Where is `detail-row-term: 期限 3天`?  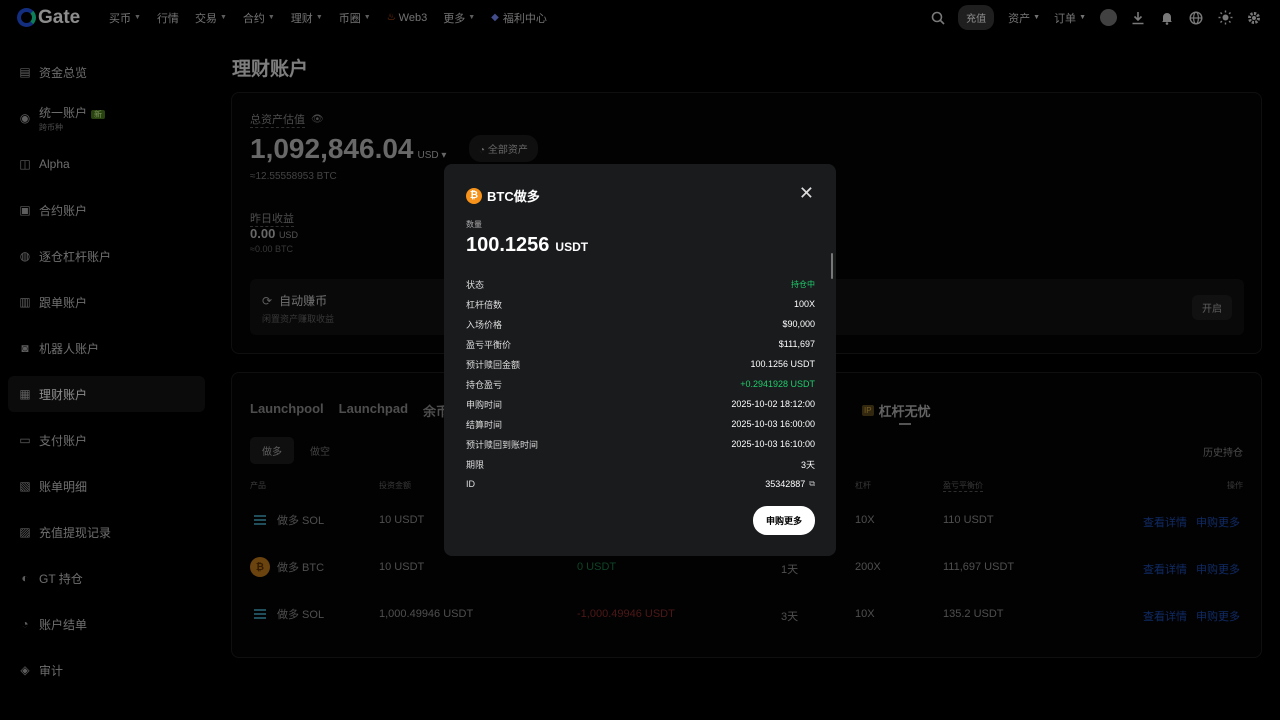
detail-row-term: 期限 3天 is located at coordinates (640, 464).